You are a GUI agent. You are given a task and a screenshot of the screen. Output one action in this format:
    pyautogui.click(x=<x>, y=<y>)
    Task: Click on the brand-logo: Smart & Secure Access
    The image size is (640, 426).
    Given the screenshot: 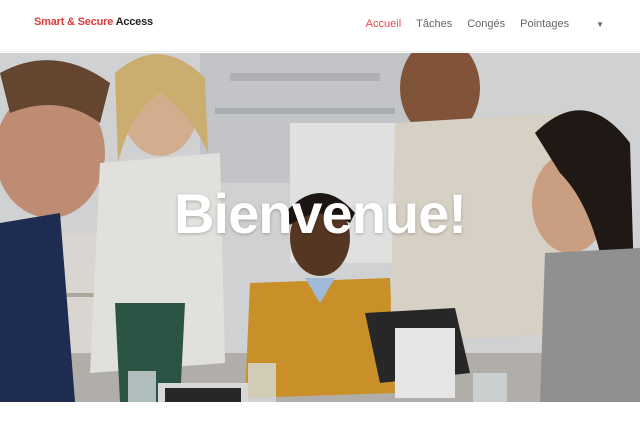 What is the action you would take?
    pyautogui.click(x=93, y=22)
    